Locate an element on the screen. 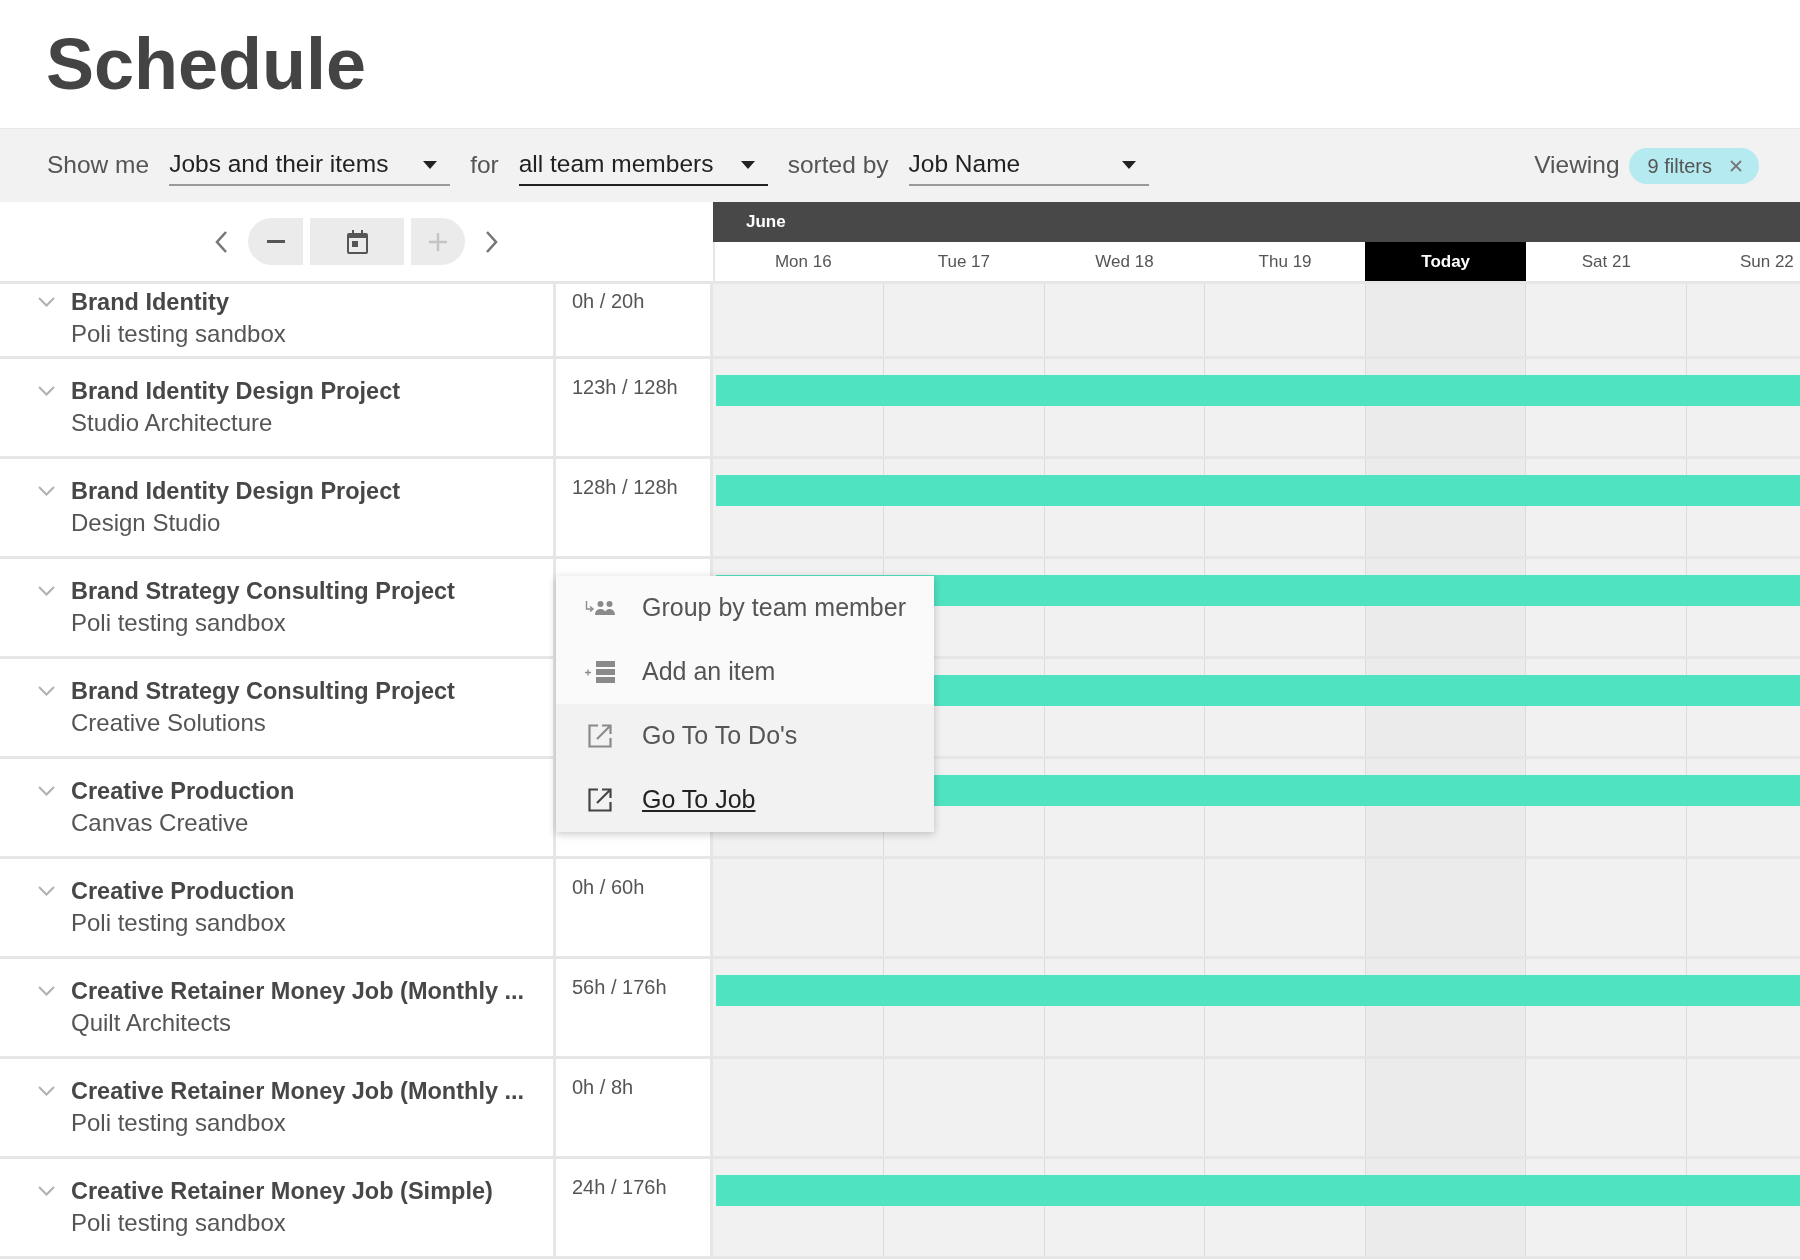 The image size is (1800, 1260). zoom-out-button is located at coordinates (275, 241).